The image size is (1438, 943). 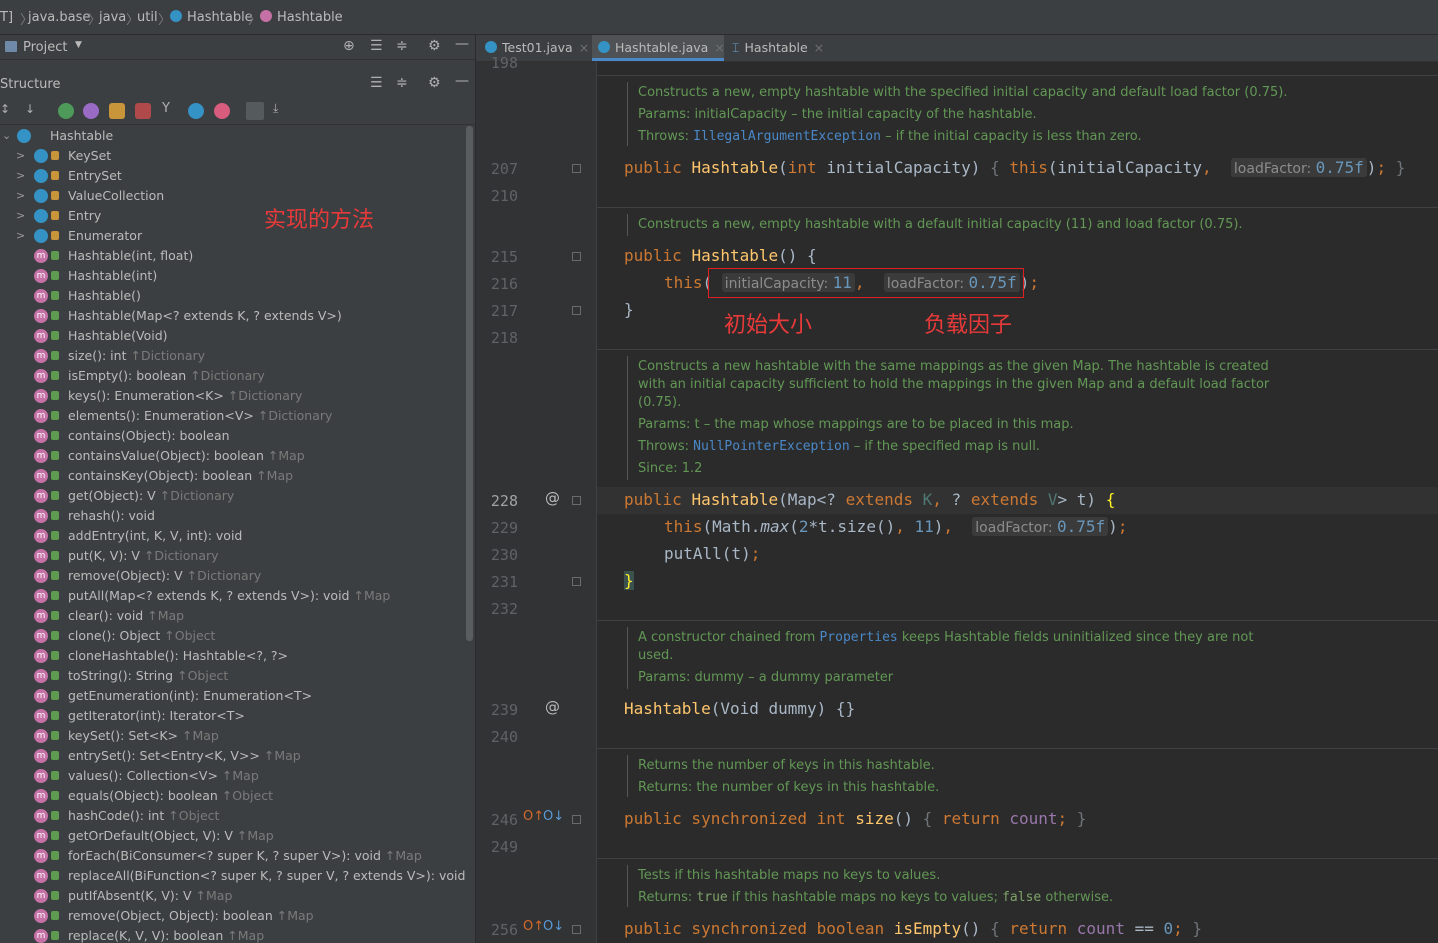 I want to click on autoscroll-to-source-icon, so click(x=255, y=111).